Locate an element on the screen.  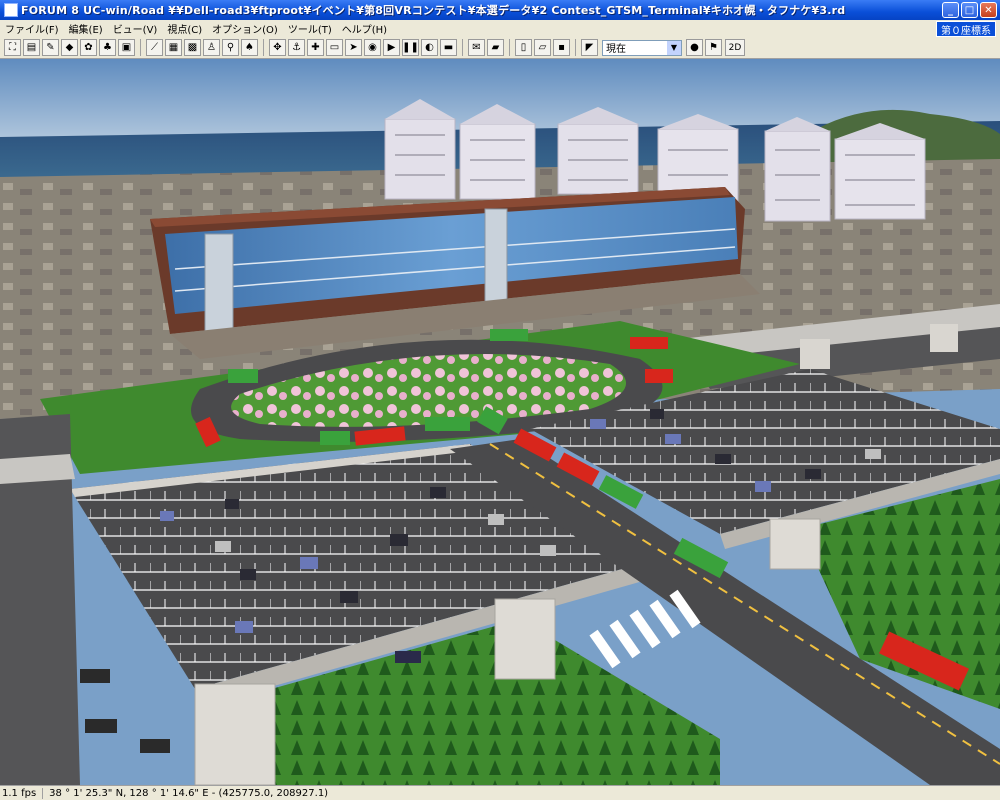
drive-icon: ◐ is located at coordinates (429, 47).